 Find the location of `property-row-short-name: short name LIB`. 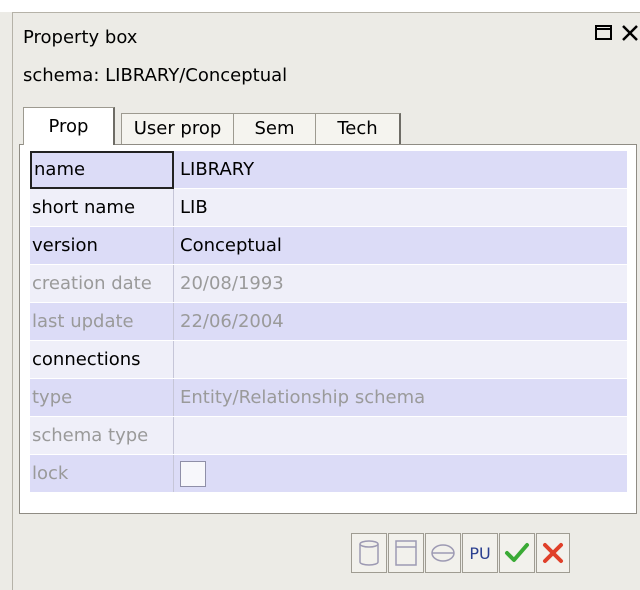

property-row-short-name: short name LIB is located at coordinates (328, 208).